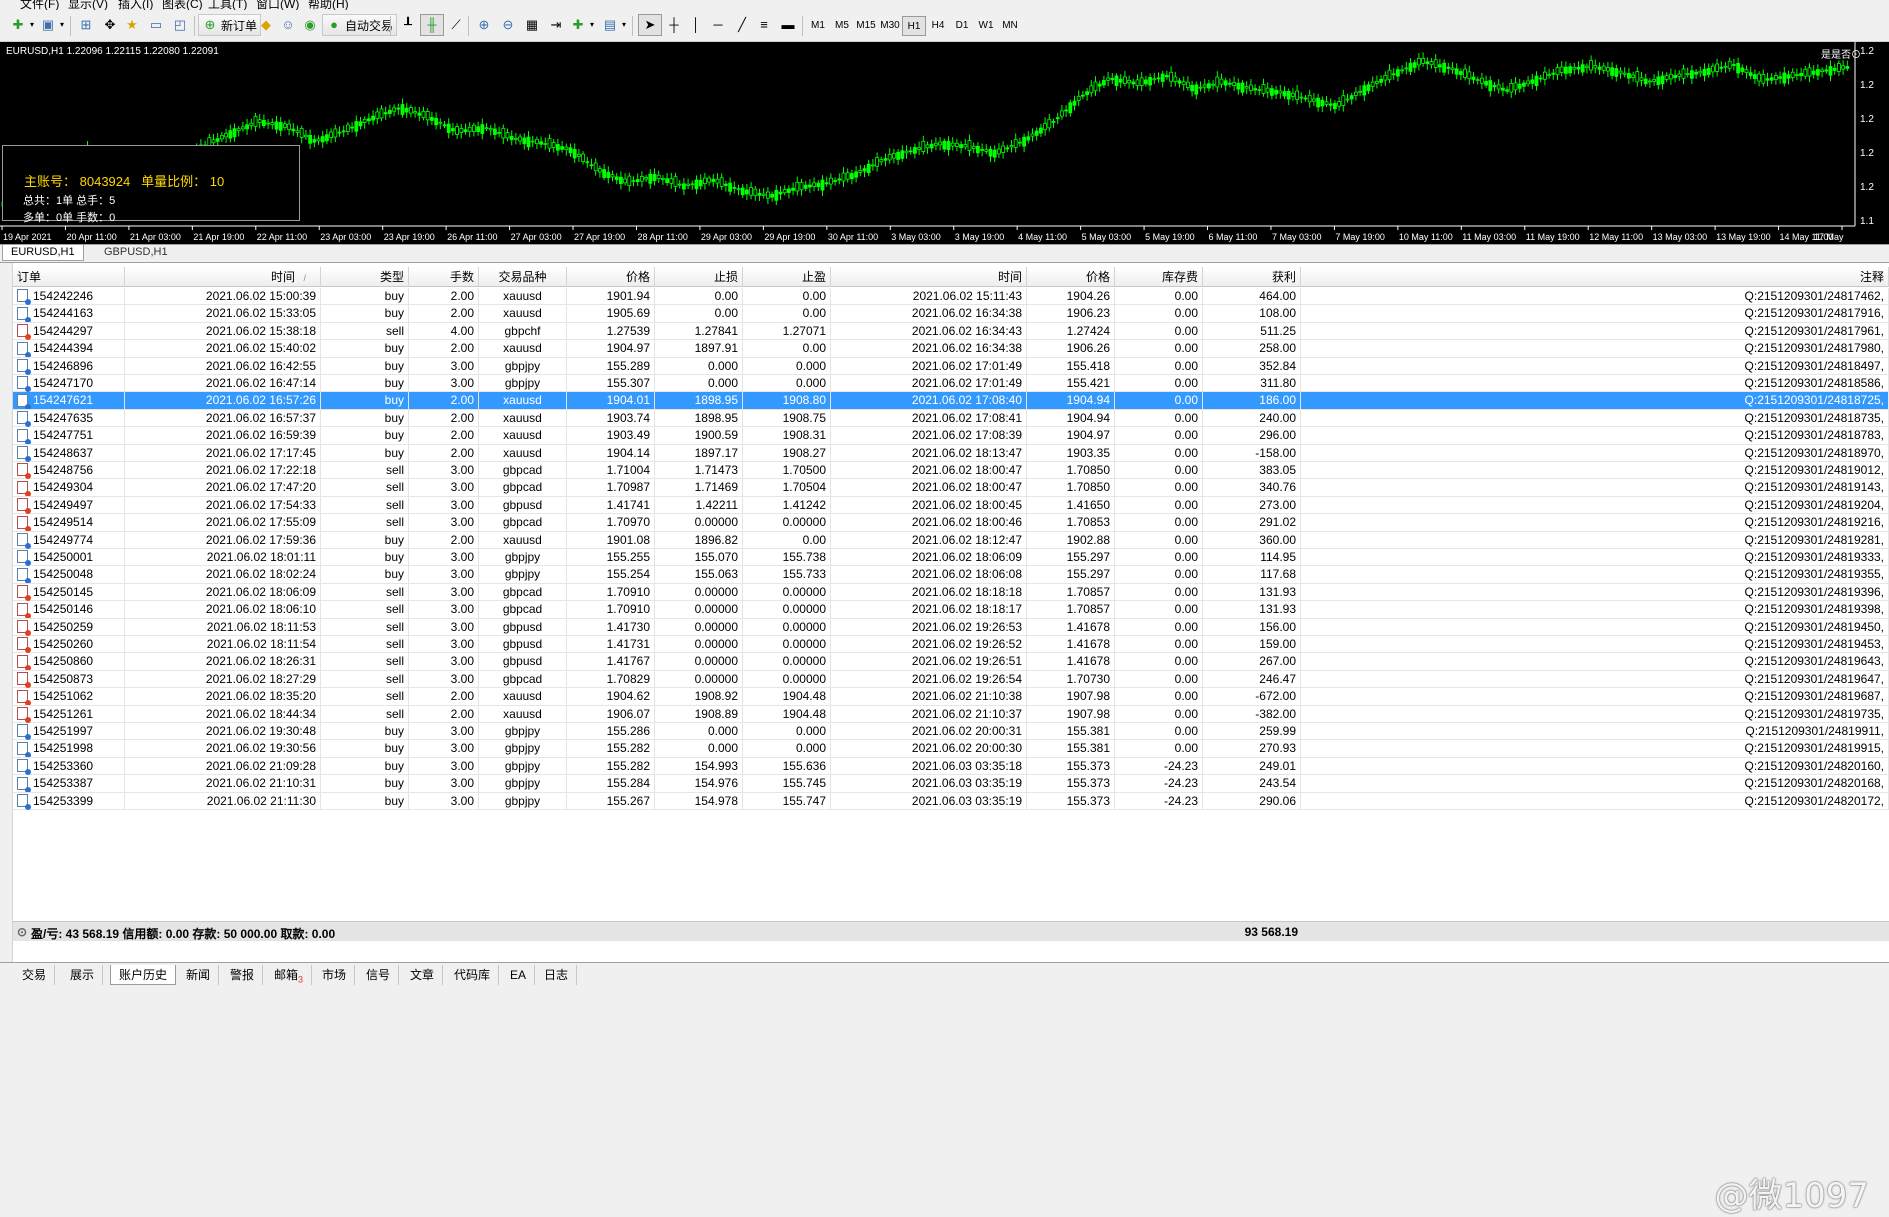 Image resolution: width=1889 pixels, height=1217 pixels. Describe the element at coordinates (699, 277) in the screenshot. I see `column-header-stop-loss: 止损` at that location.